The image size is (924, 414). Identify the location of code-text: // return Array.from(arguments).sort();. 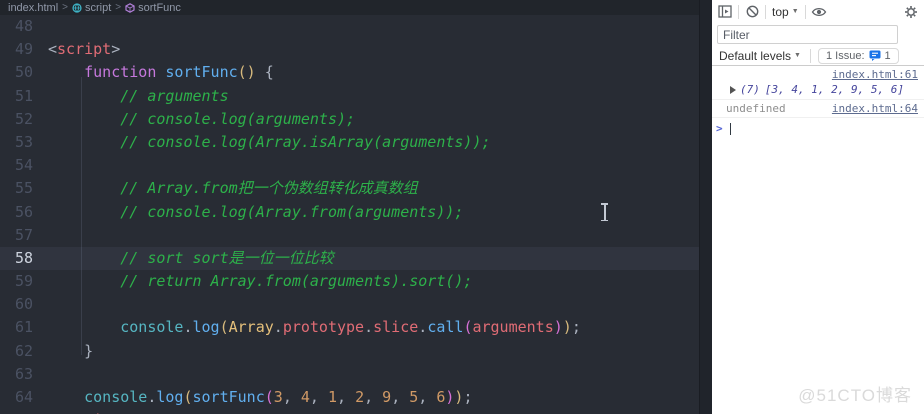
(252, 281).